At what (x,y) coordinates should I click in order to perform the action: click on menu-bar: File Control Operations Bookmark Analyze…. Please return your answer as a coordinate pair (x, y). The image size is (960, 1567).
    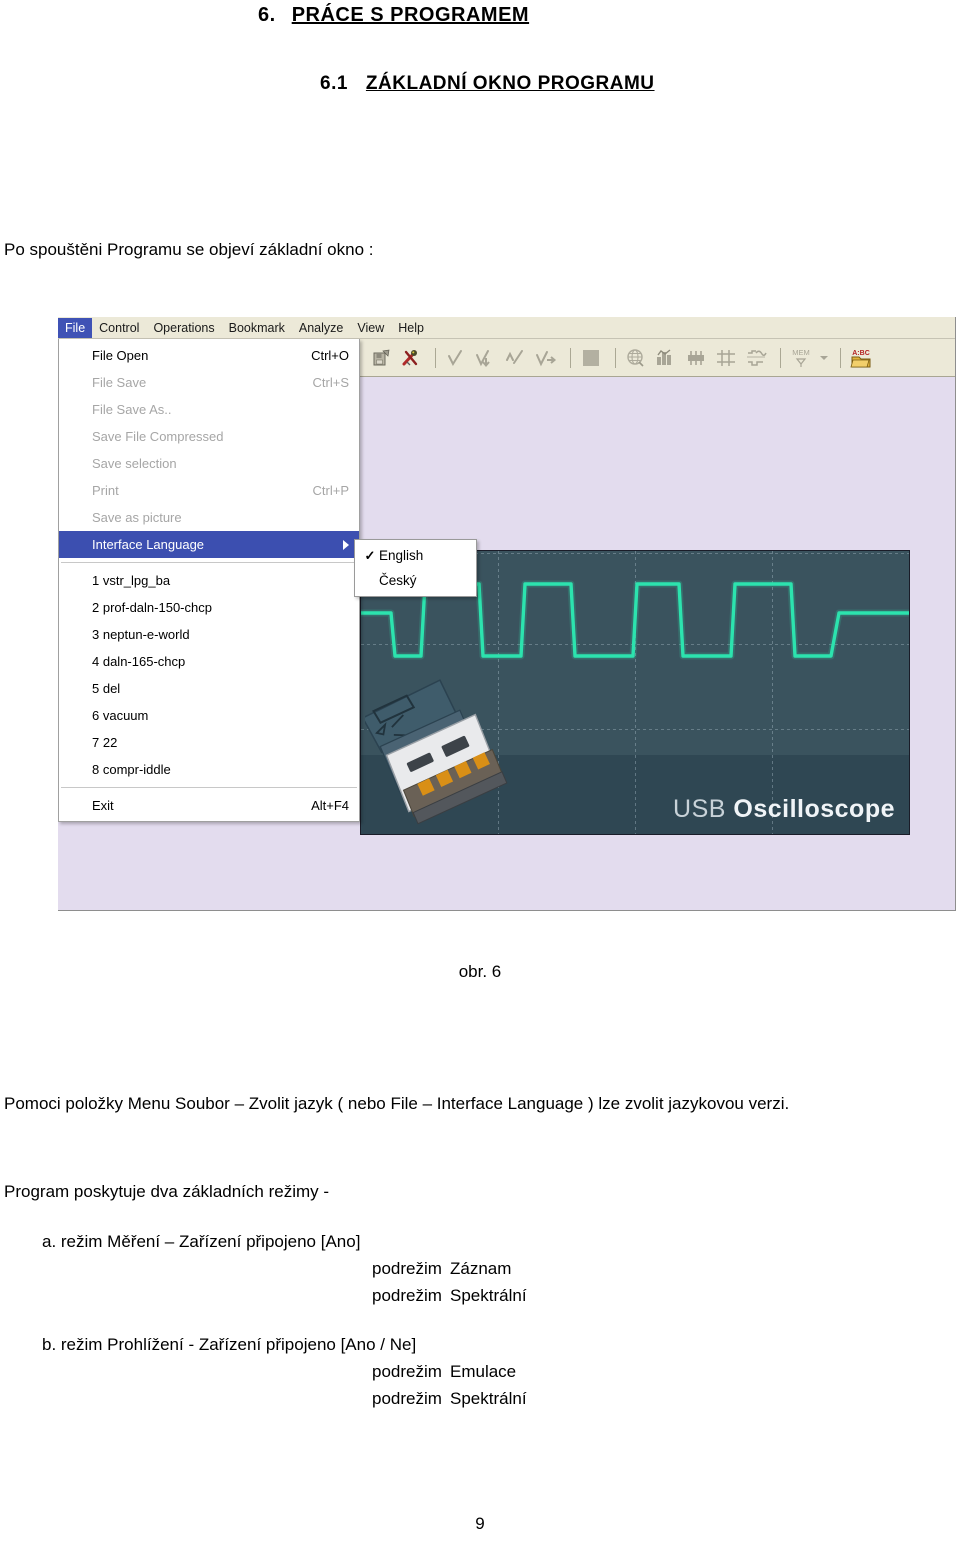
    Looking at the image, I should click on (506, 328).